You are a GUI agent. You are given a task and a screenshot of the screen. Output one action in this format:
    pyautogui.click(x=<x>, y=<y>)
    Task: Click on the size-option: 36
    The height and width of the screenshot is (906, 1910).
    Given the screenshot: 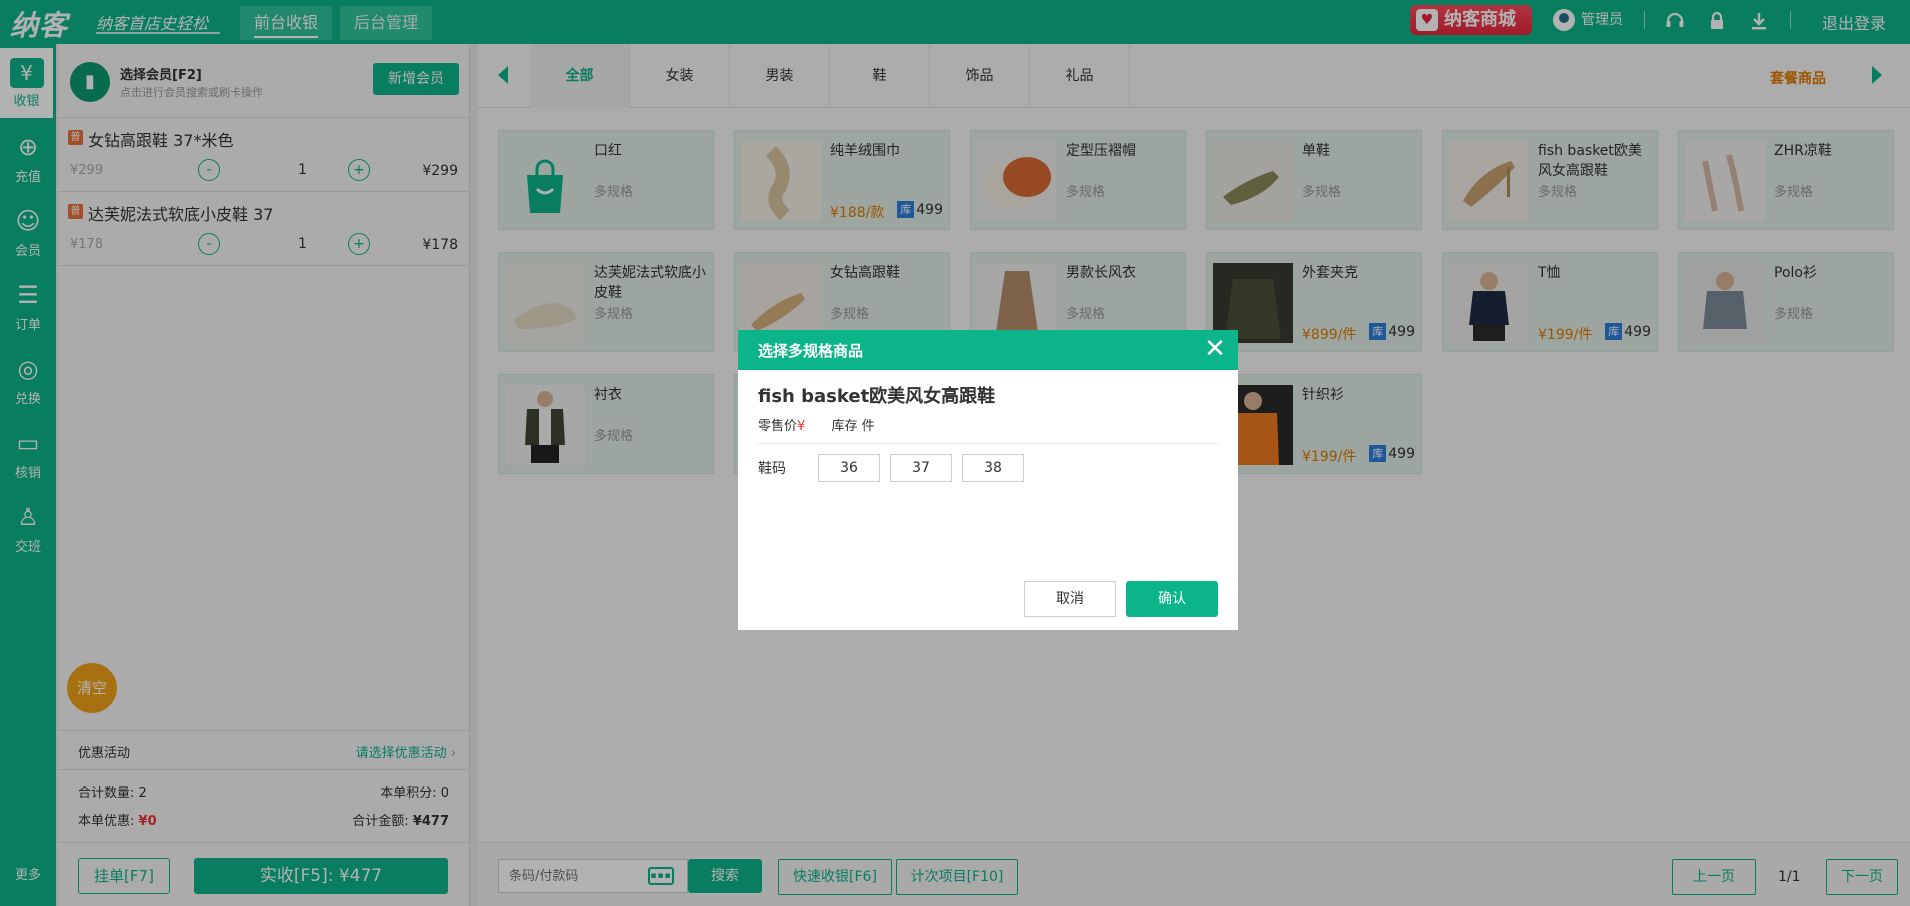 What is the action you would take?
    pyautogui.click(x=849, y=468)
    